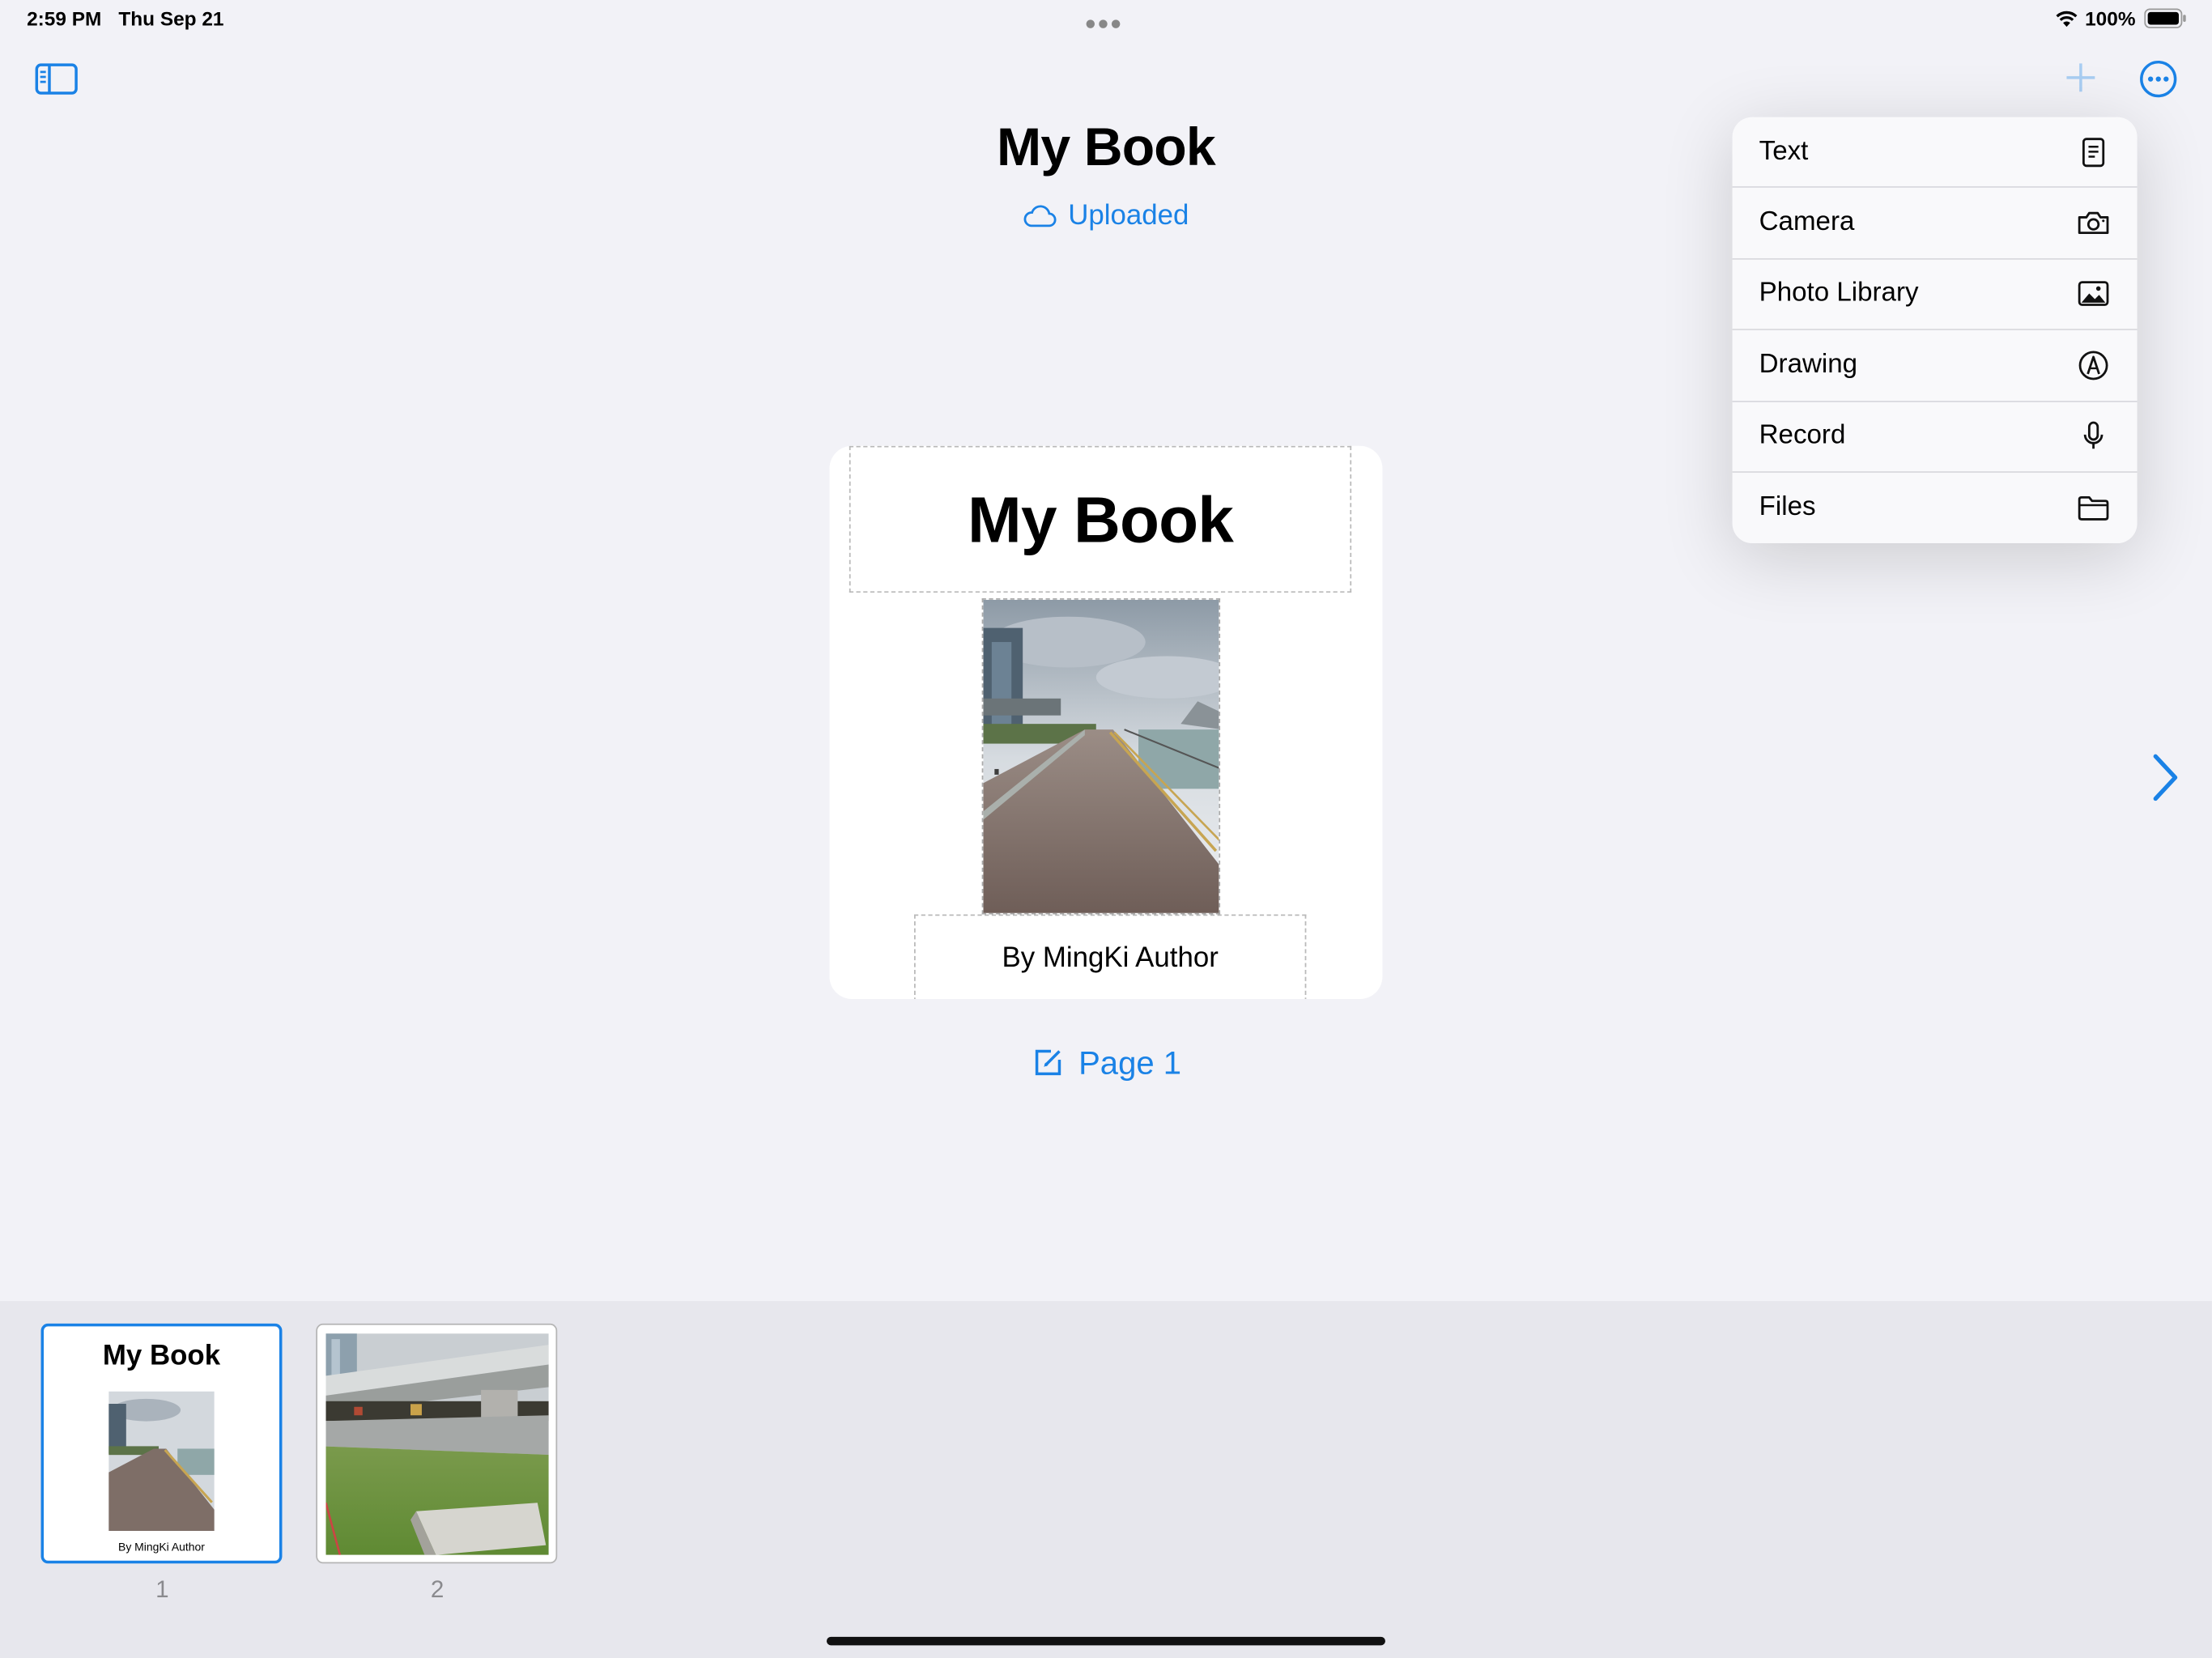 The width and height of the screenshot is (2212, 1658). Describe the element at coordinates (1935, 366) in the screenshot. I see `menu-item-drawing: Drawing` at that location.